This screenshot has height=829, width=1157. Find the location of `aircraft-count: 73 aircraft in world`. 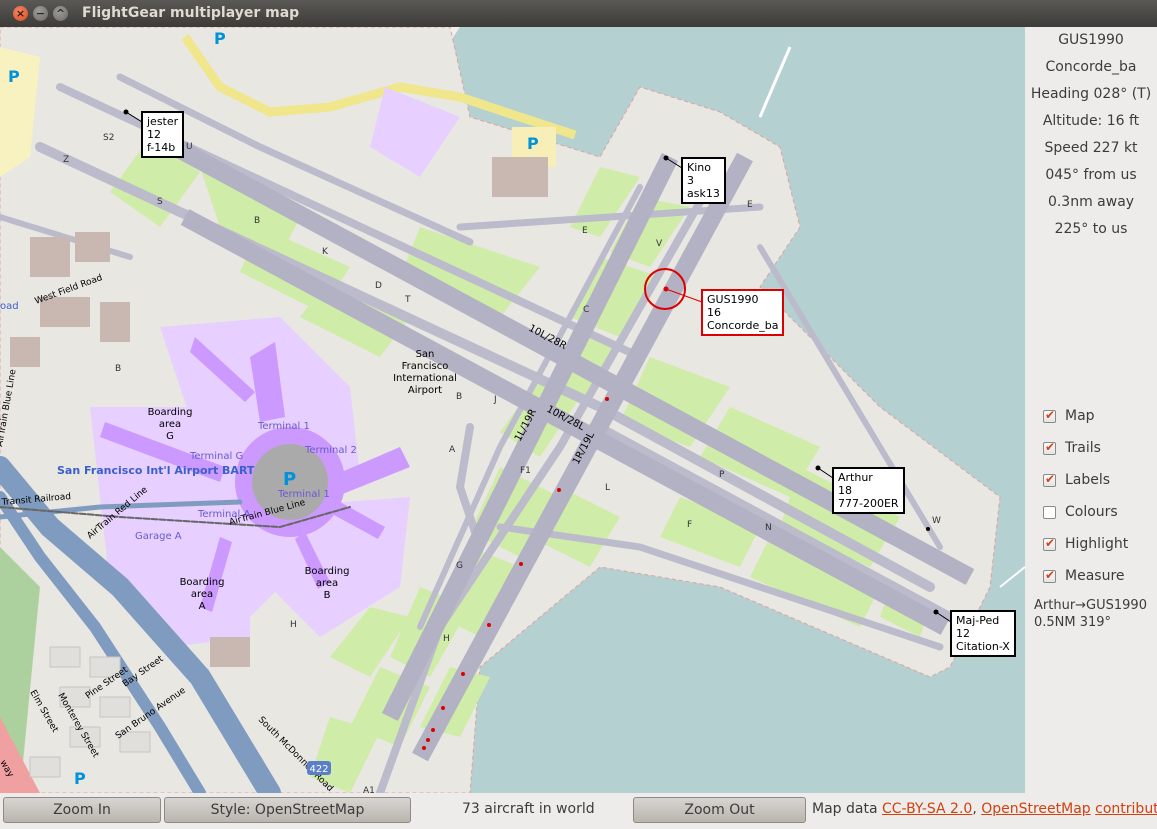

aircraft-count: 73 aircraft in world is located at coordinates (528, 809).